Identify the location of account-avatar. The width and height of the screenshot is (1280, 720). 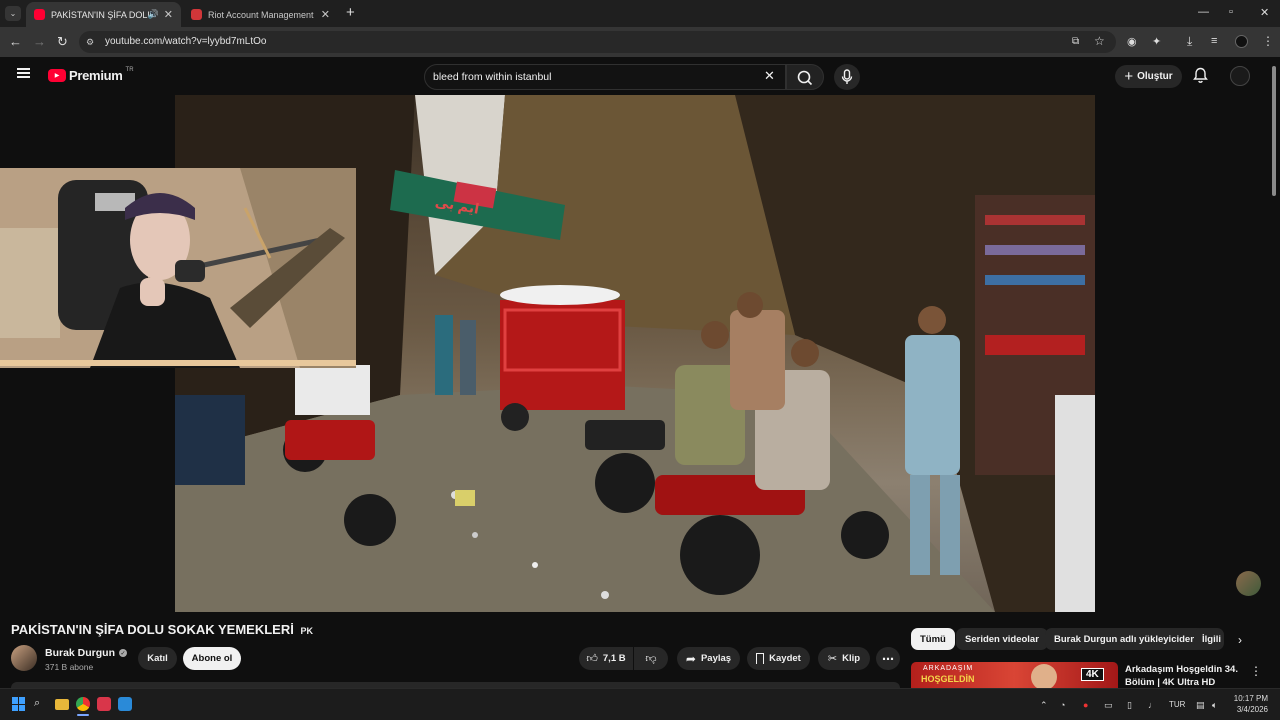
(1240, 76).